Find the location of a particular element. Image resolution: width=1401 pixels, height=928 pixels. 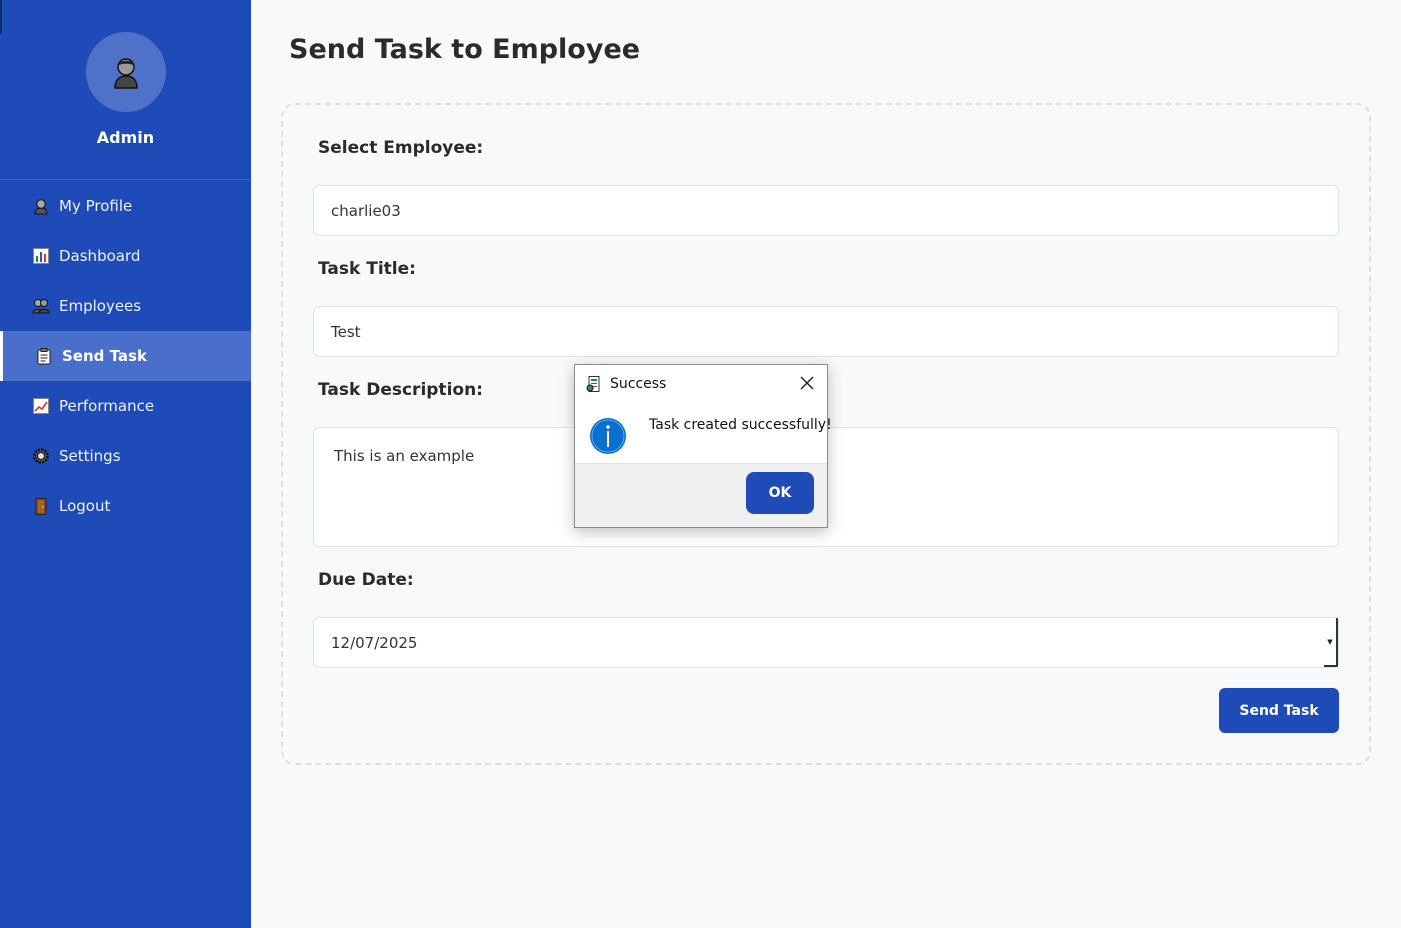

sidebar-item-performance: Performance is located at coordinates (125, 406).